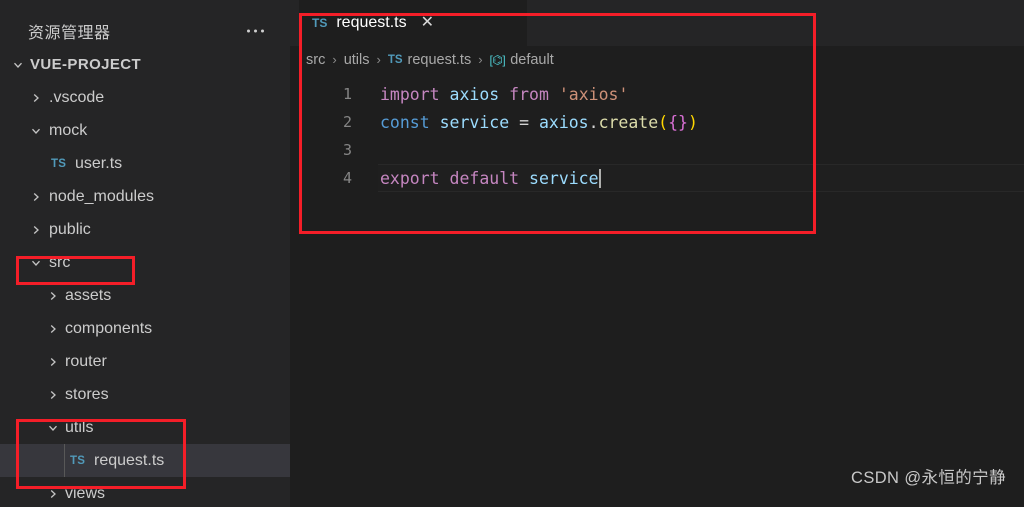  I want to click on token-close-brace: }, so click(683, 122).